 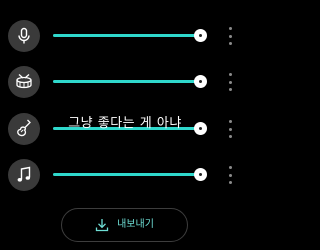 I want to click on music-note-icon, so click(x=24, y=174).